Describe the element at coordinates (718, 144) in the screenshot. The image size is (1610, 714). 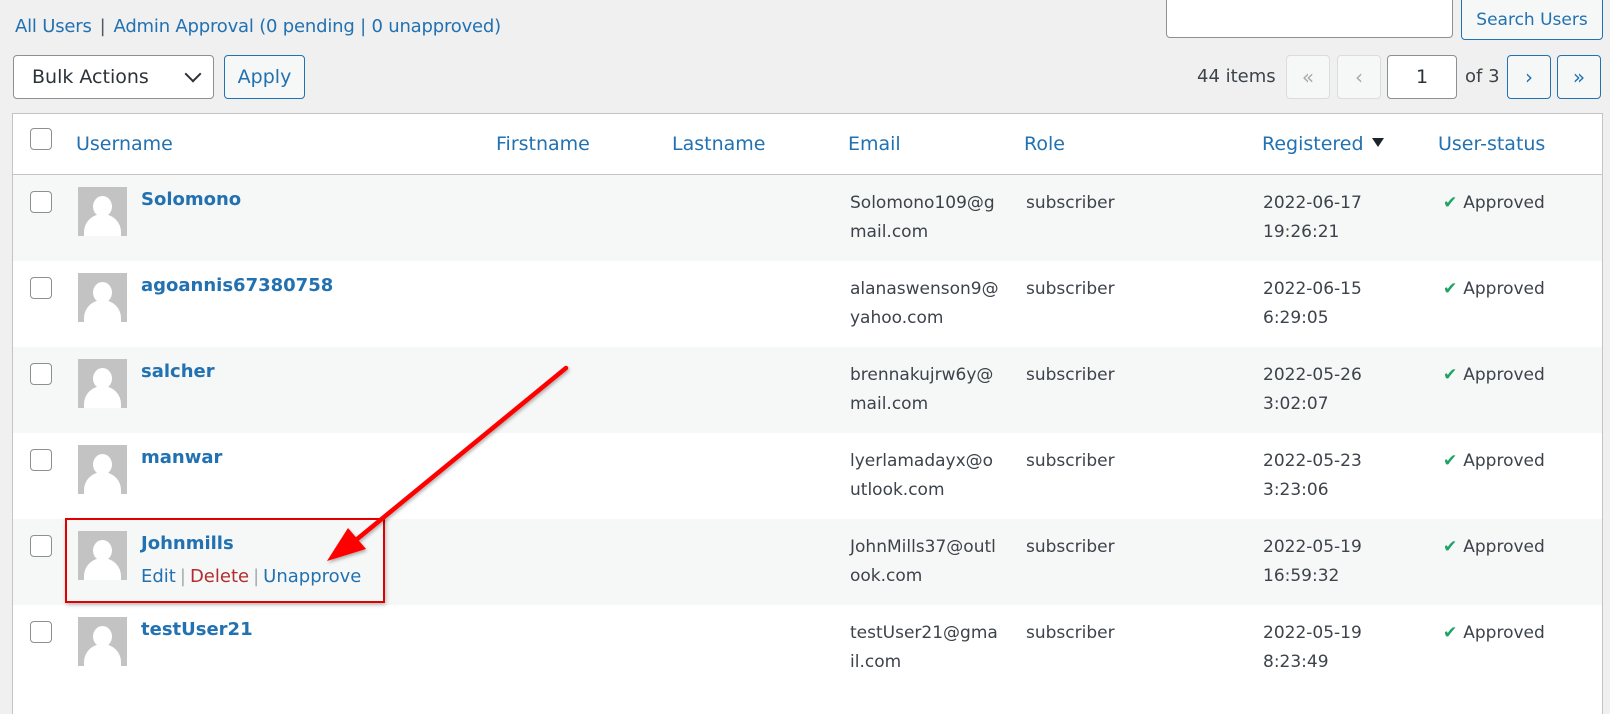
I see `column-lastname: Lastname` at that location.